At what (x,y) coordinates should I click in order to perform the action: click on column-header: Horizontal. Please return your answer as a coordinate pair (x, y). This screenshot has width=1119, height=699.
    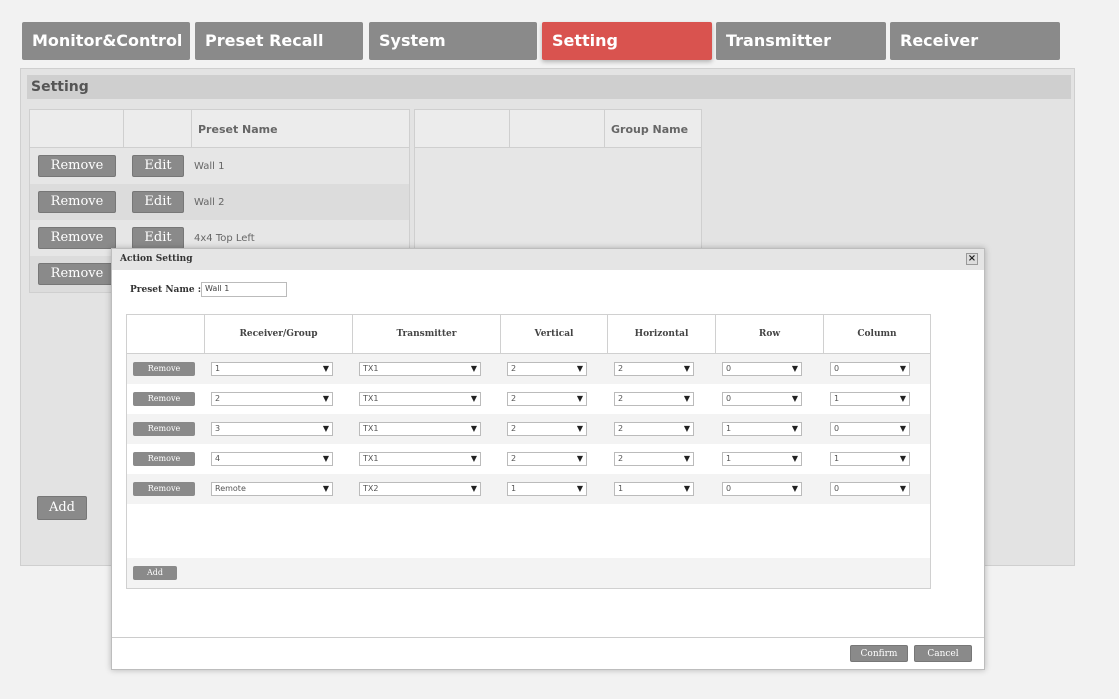
    Looking at the image, I should click on (662, 334).